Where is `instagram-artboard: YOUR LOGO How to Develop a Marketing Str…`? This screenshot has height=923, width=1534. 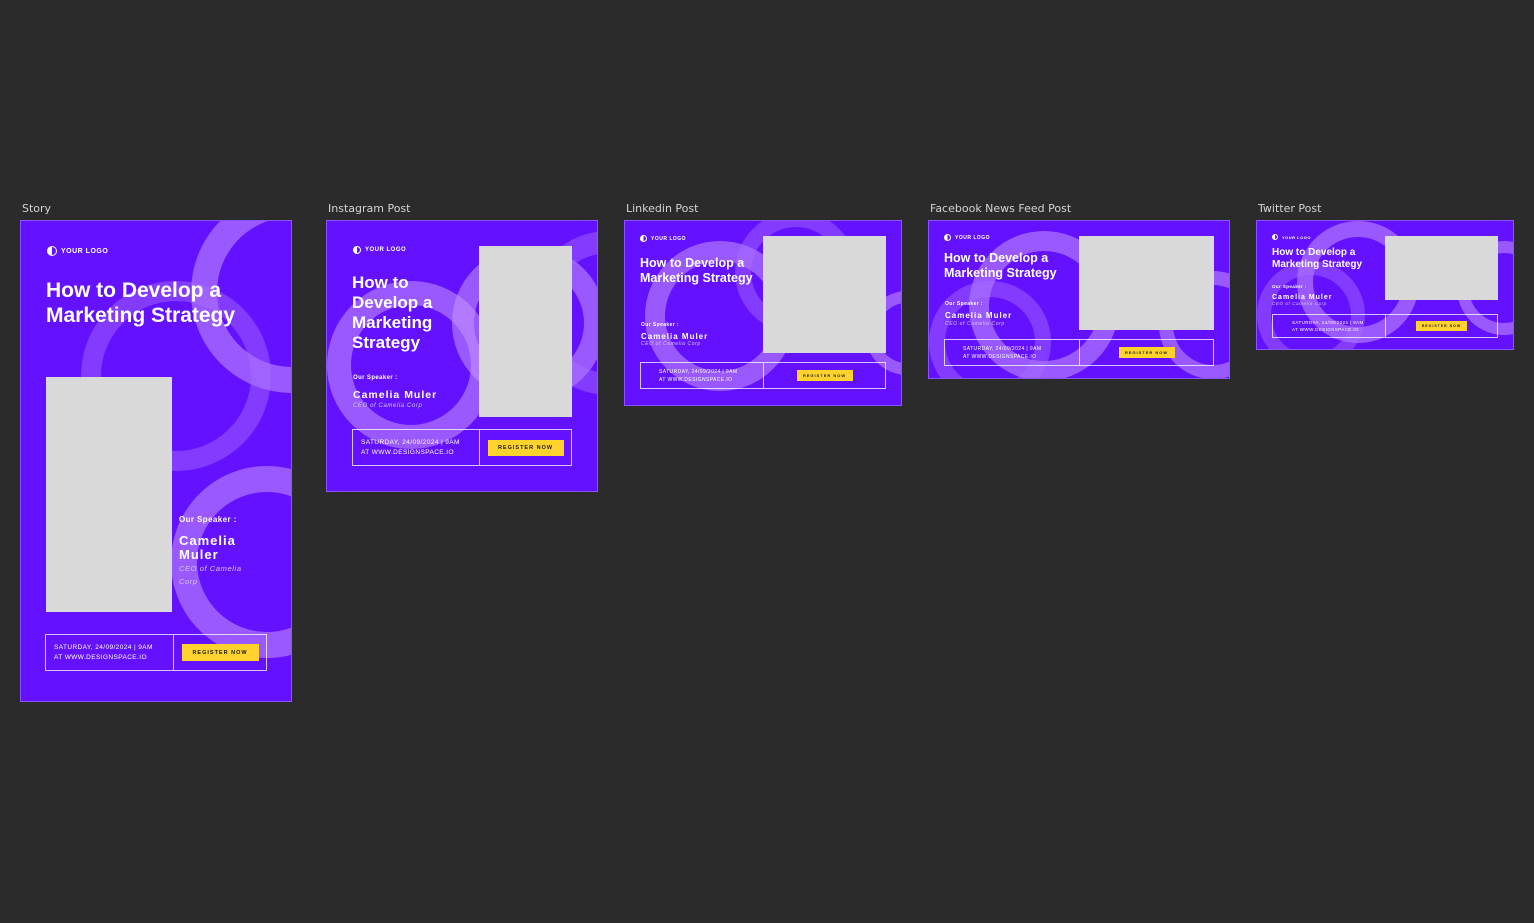 instagram-artboard: YOUR LOGO How to Develop a Marketing Str… is located at coordinates (462, 356).